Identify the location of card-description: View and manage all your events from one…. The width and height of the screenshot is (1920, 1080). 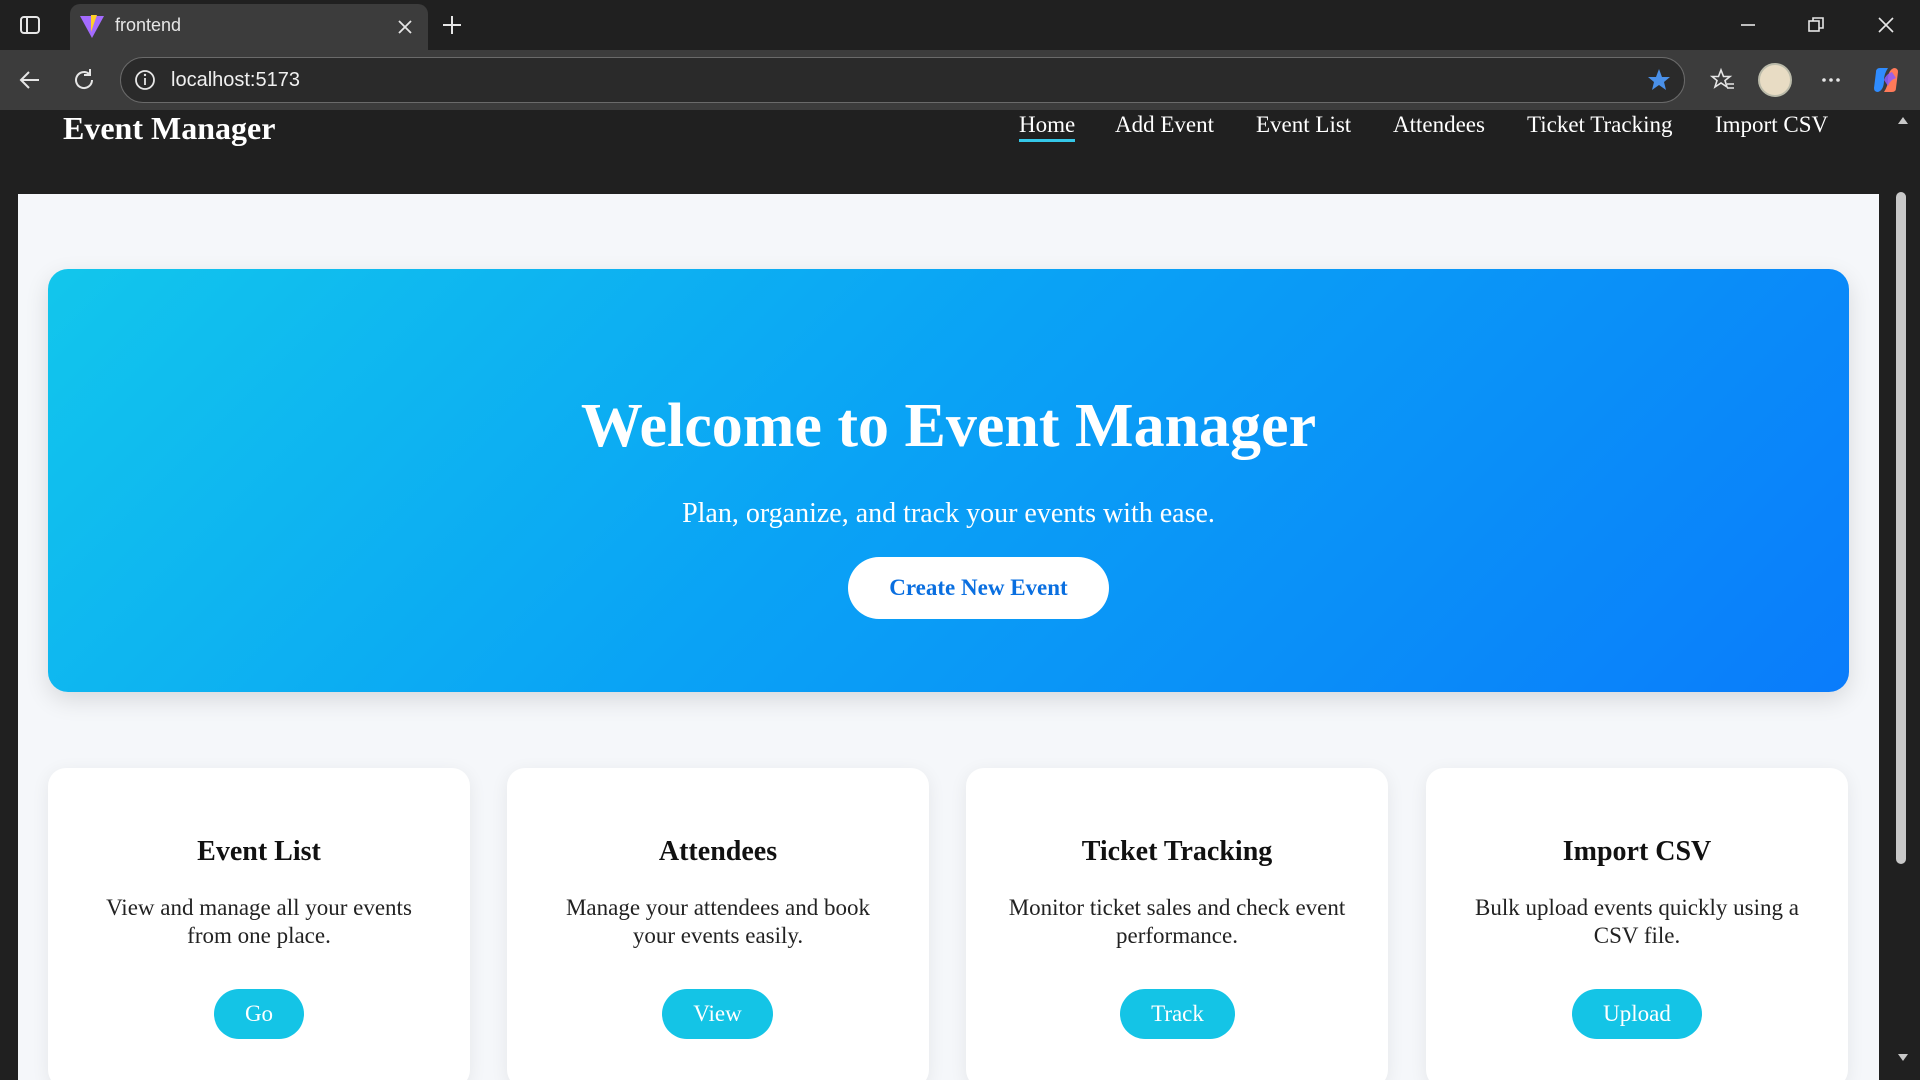
(259, 921).